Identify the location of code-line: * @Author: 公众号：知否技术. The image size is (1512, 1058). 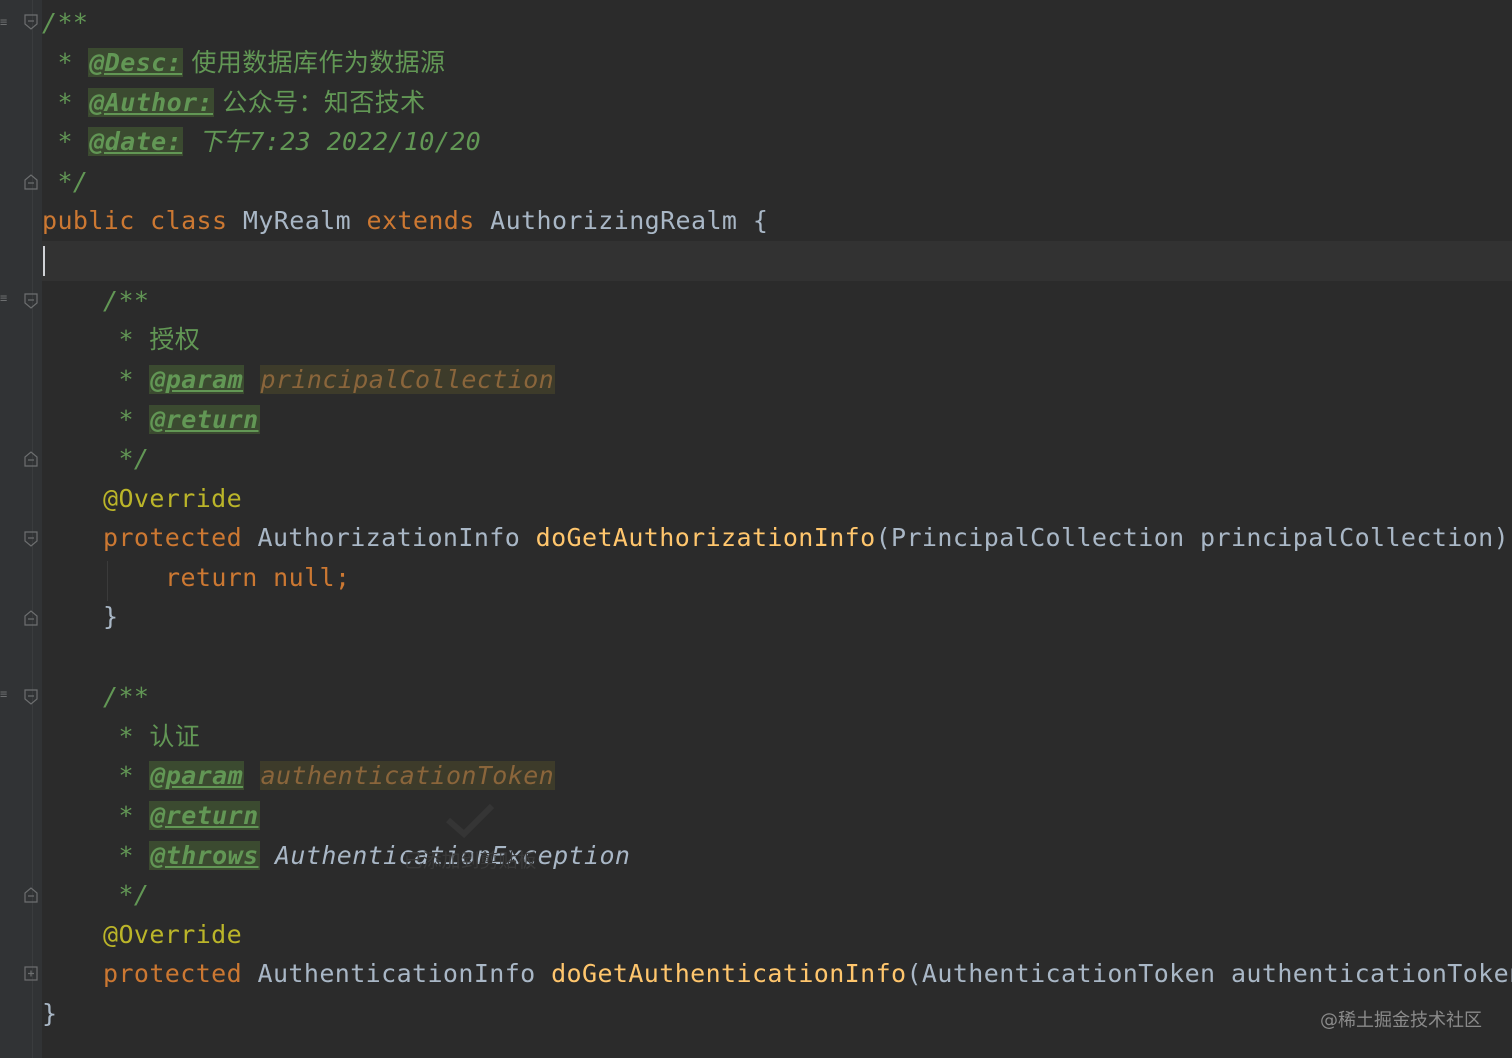
(234, 103).